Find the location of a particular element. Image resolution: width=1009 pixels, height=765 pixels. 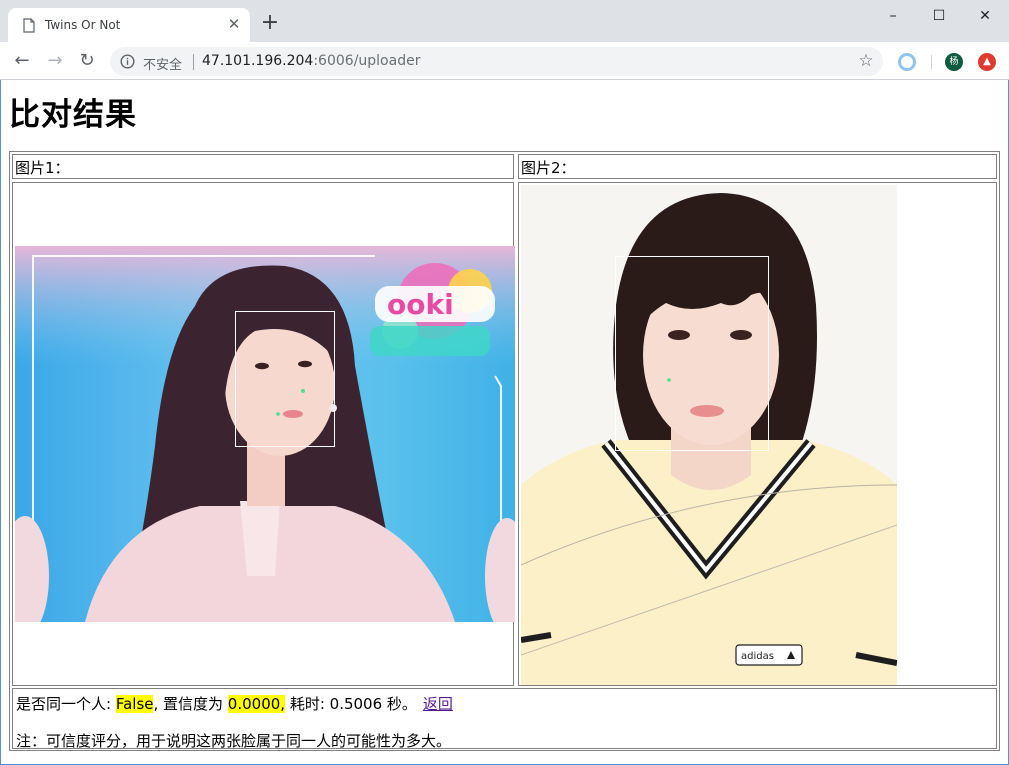

same-person-value: False is located at coordinates (134, 704).